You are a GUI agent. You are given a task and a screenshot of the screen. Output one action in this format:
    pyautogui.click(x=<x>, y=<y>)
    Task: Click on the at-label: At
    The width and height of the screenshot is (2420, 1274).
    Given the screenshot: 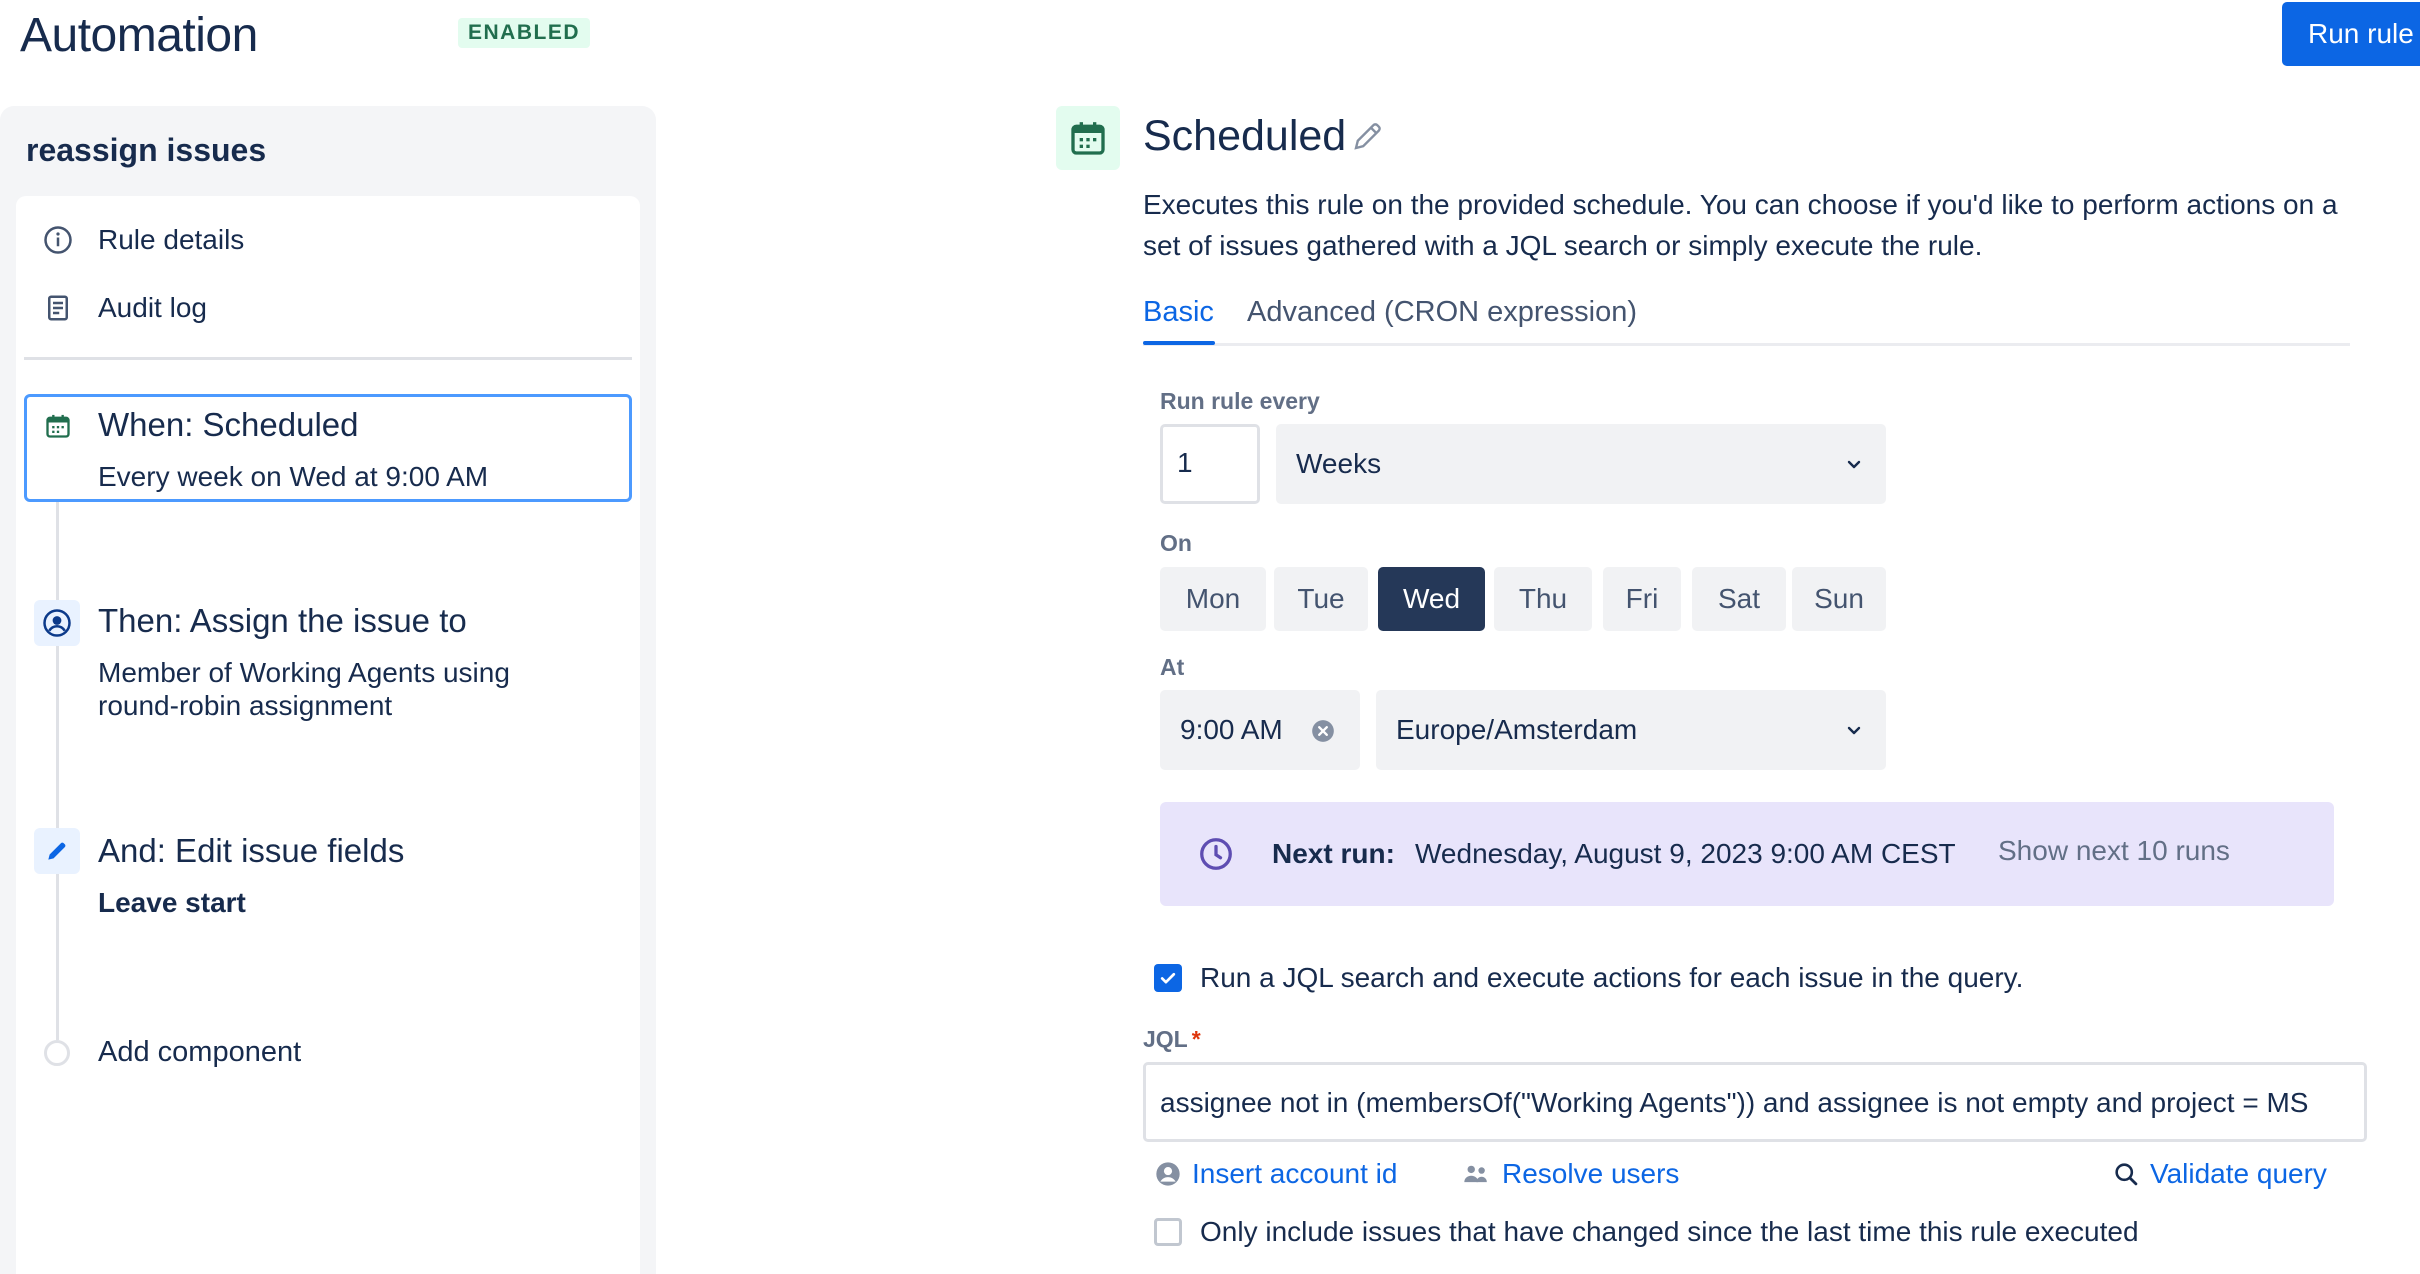 What is the action you would take?
    pyautogui.click(x=1172, y=667)
    